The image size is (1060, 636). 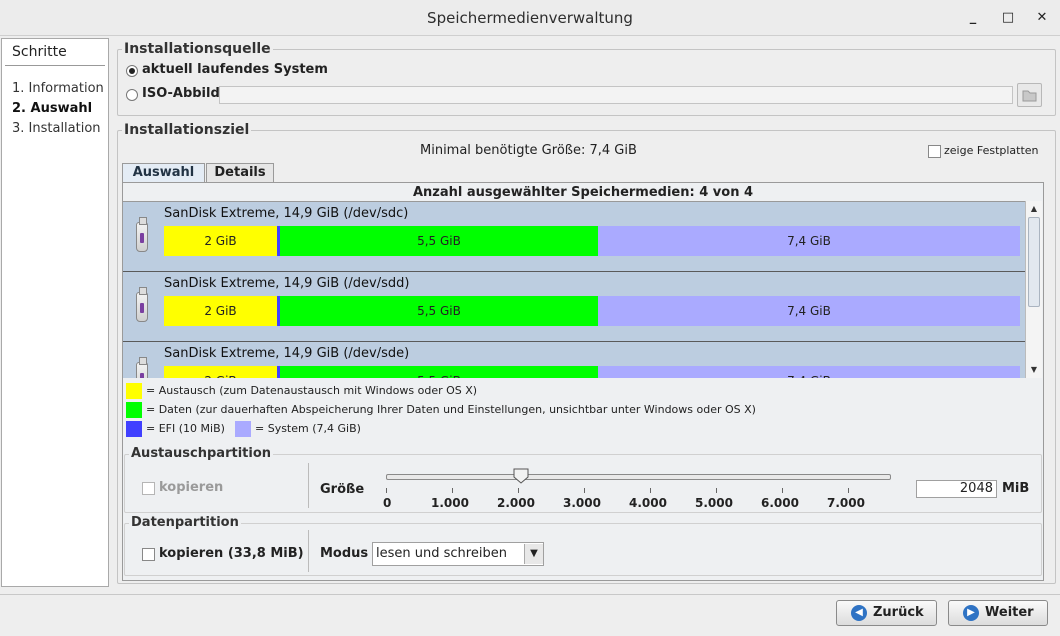 What do you see at coordinates (308, 551) in the screenshot?
I see `data-divider` at bounding box center [308, 551].